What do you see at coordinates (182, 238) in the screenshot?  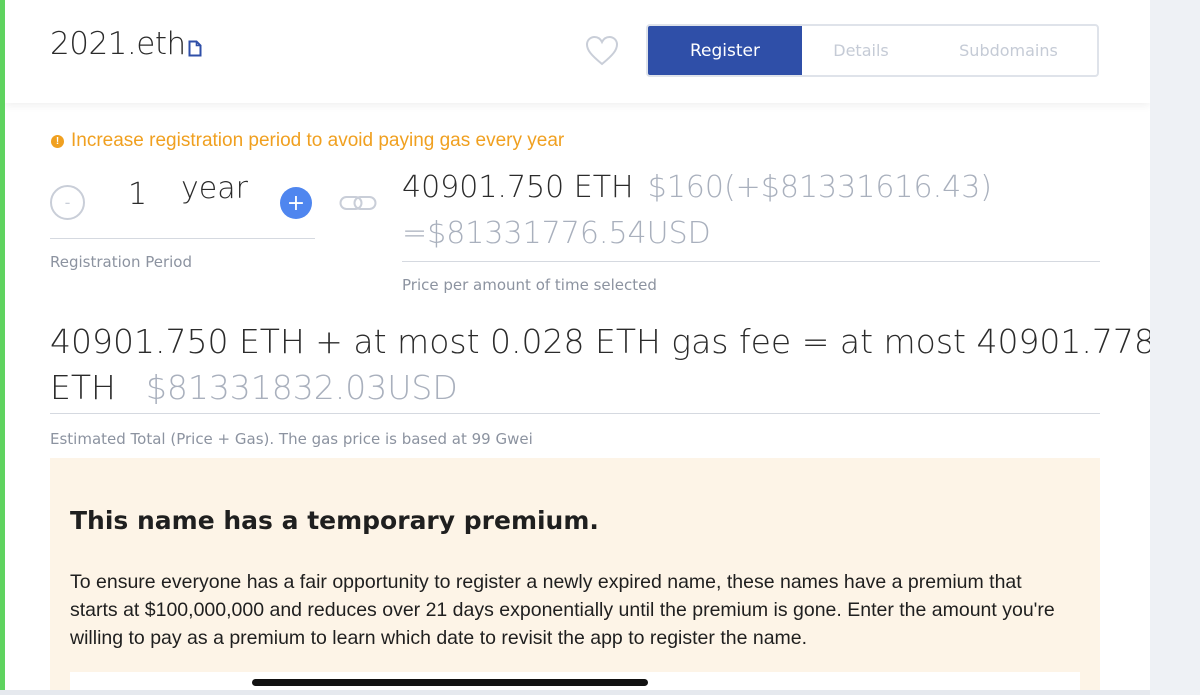 I see `period-underline` at bounding box center [182, 238].